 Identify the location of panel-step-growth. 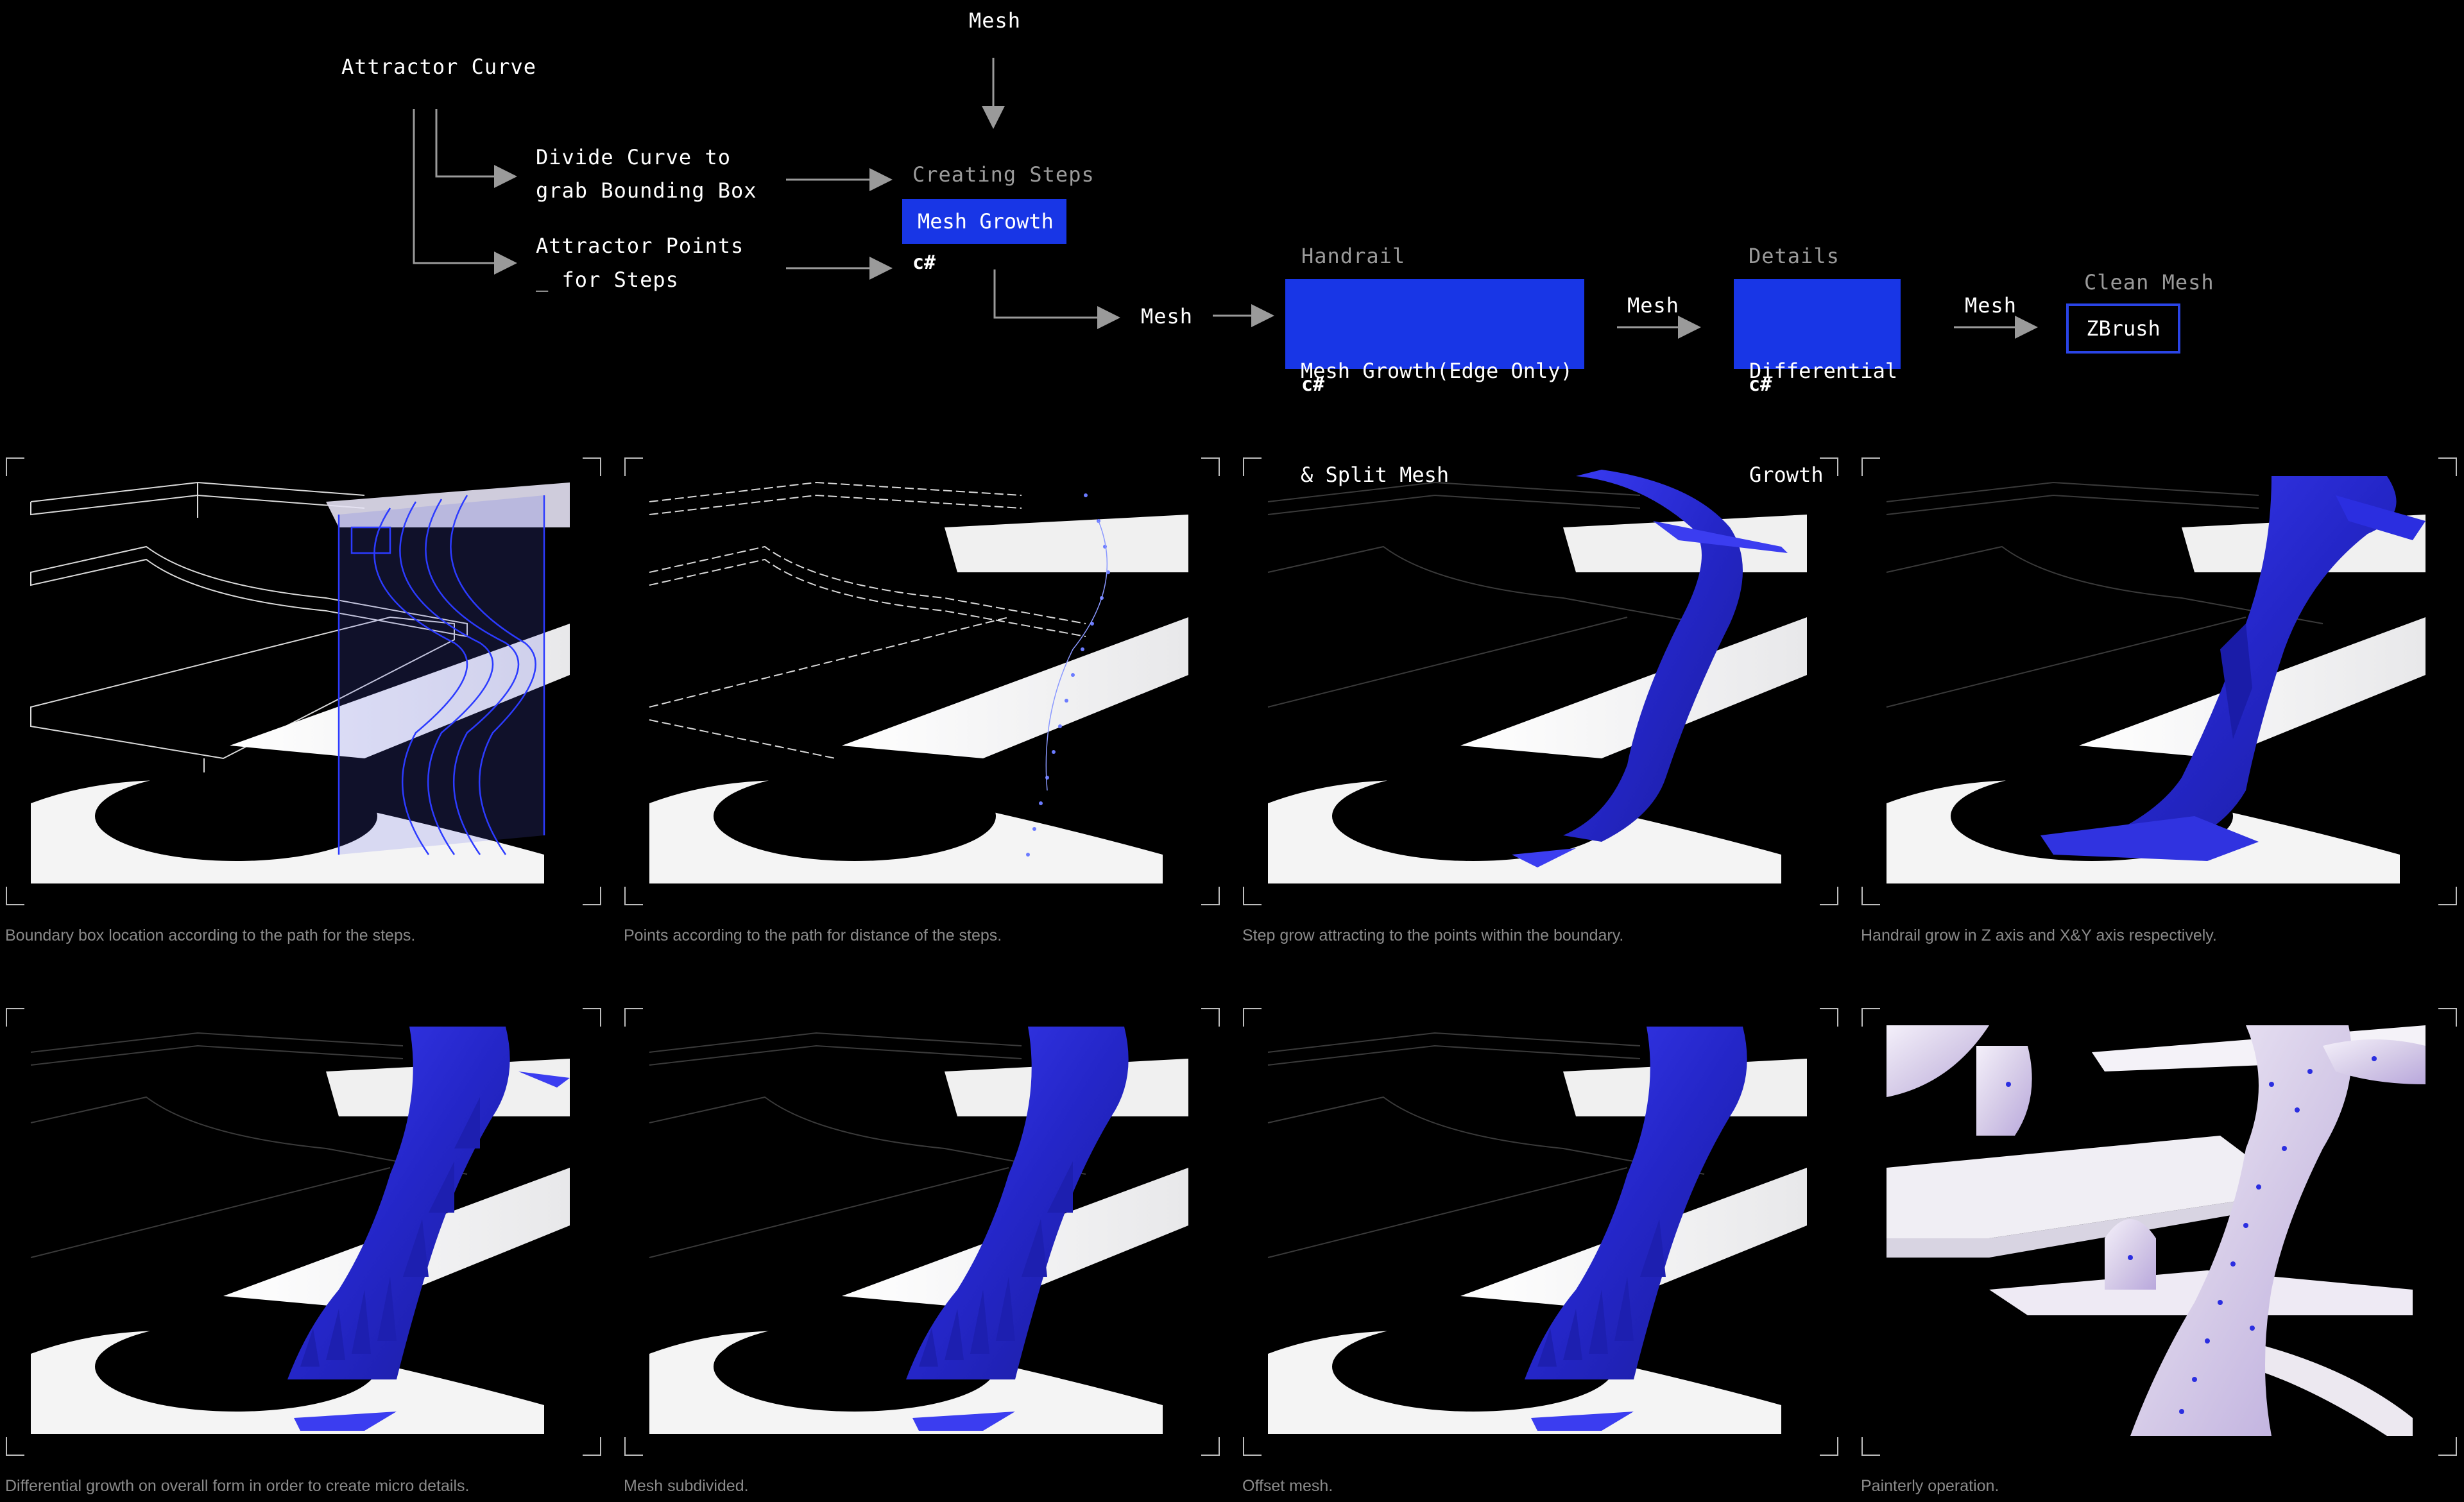
(1541, 681).